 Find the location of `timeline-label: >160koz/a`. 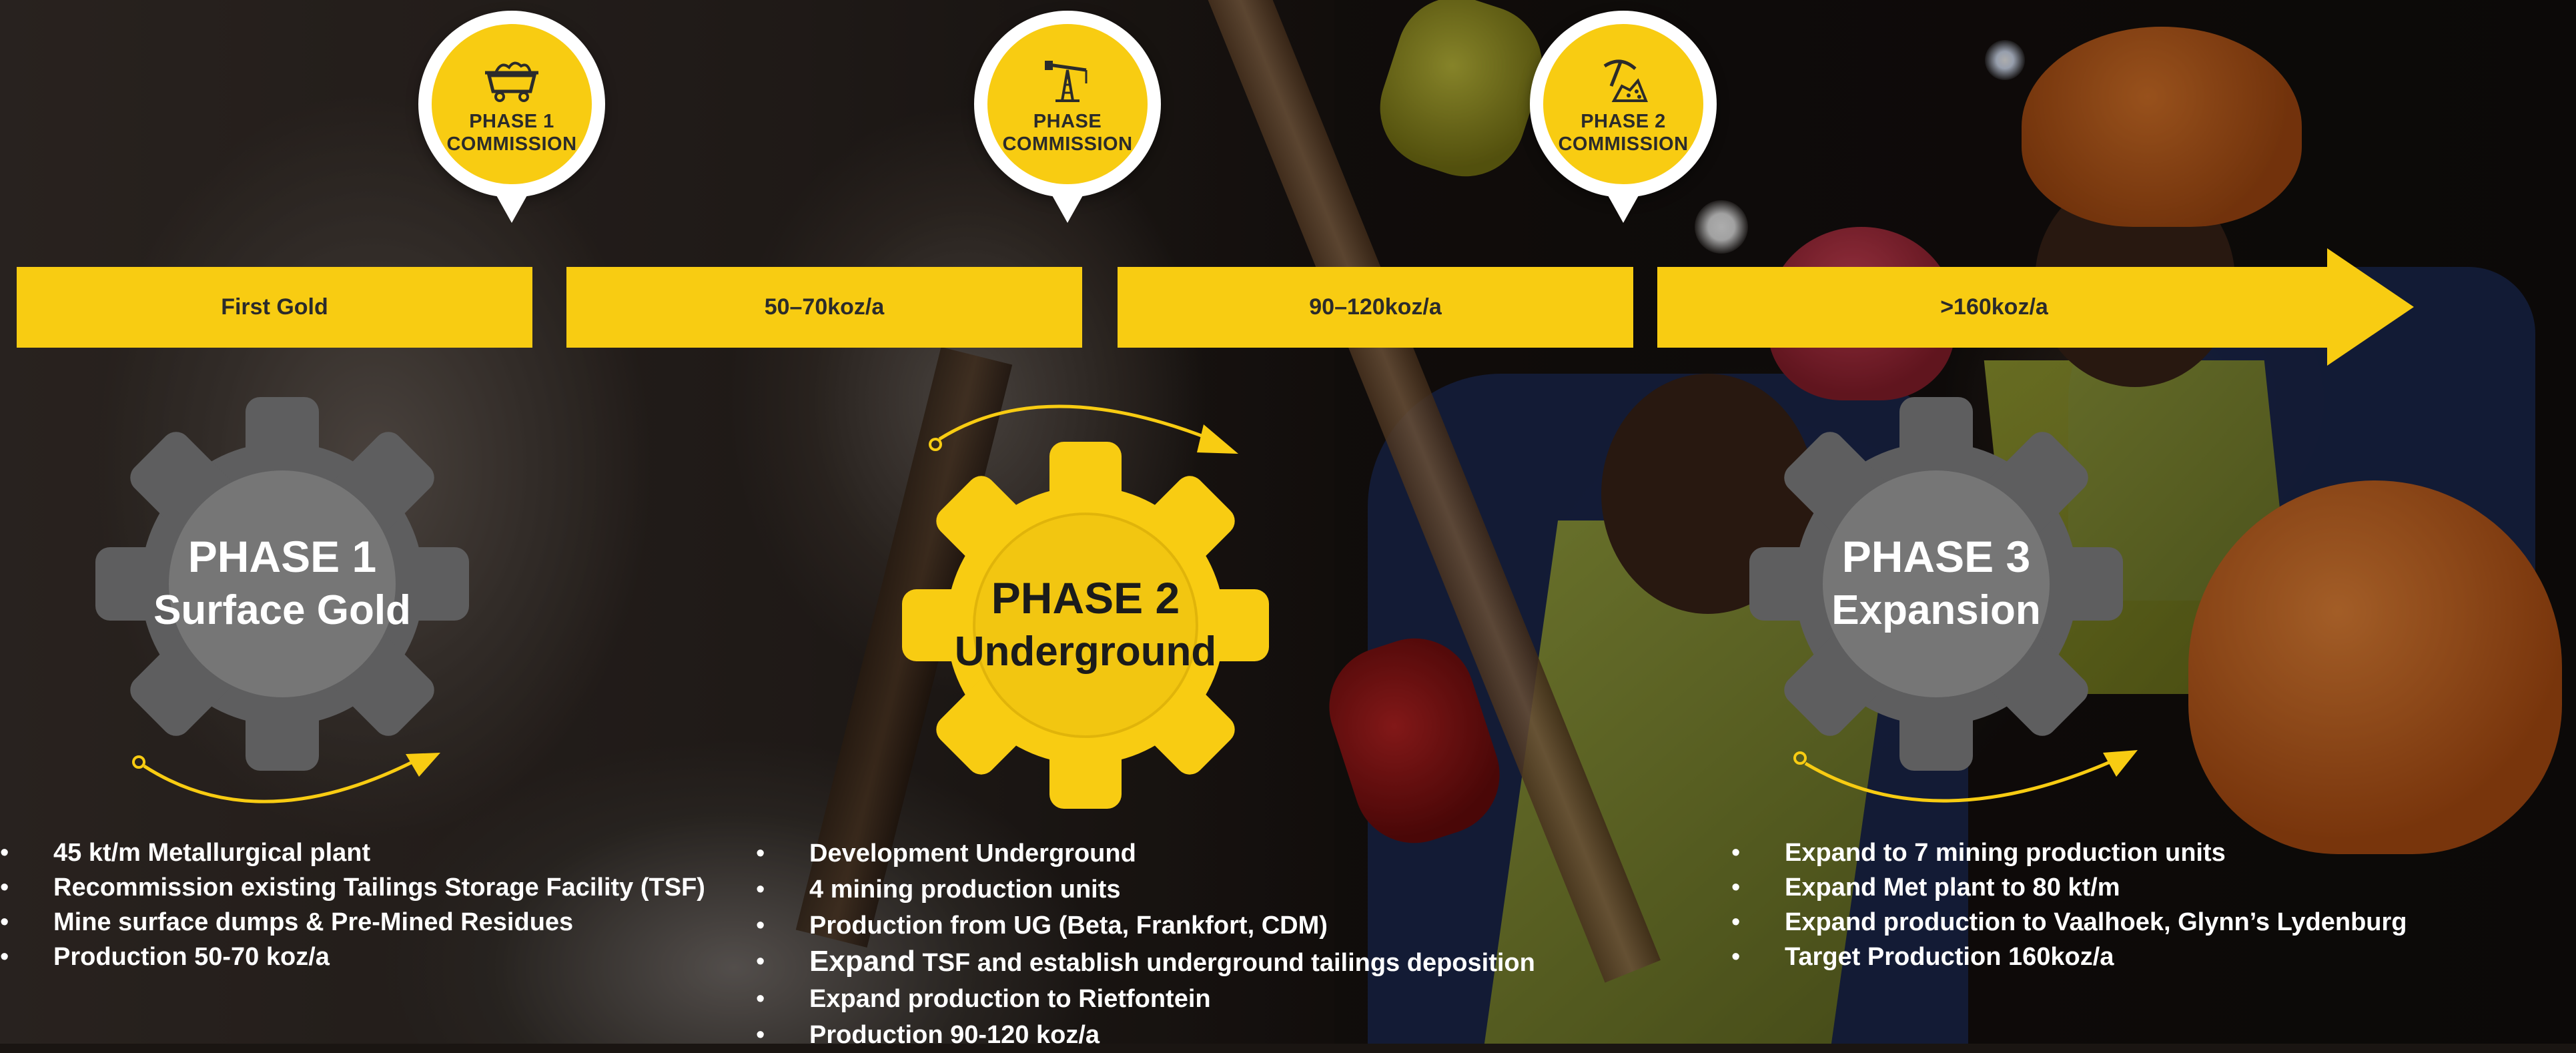

timeline-label: >160koz/a is located at coordinates (1994, 307).